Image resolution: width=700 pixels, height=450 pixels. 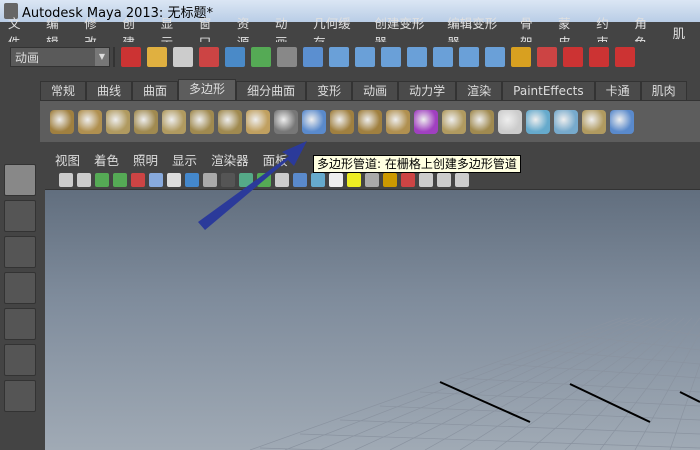 I want to click on annotation-arrow, so click(x=252, y=185).